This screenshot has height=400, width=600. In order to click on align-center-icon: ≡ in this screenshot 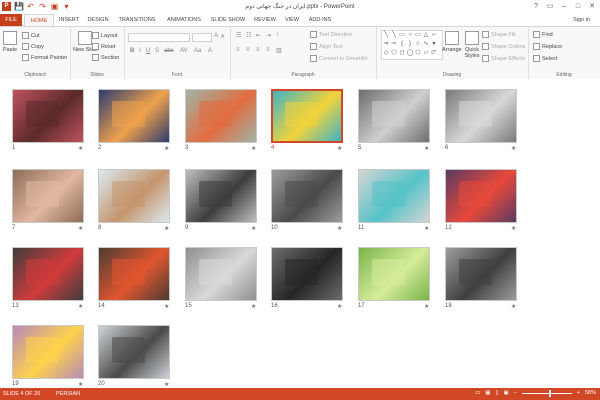, I will do `click(248, 50)`.